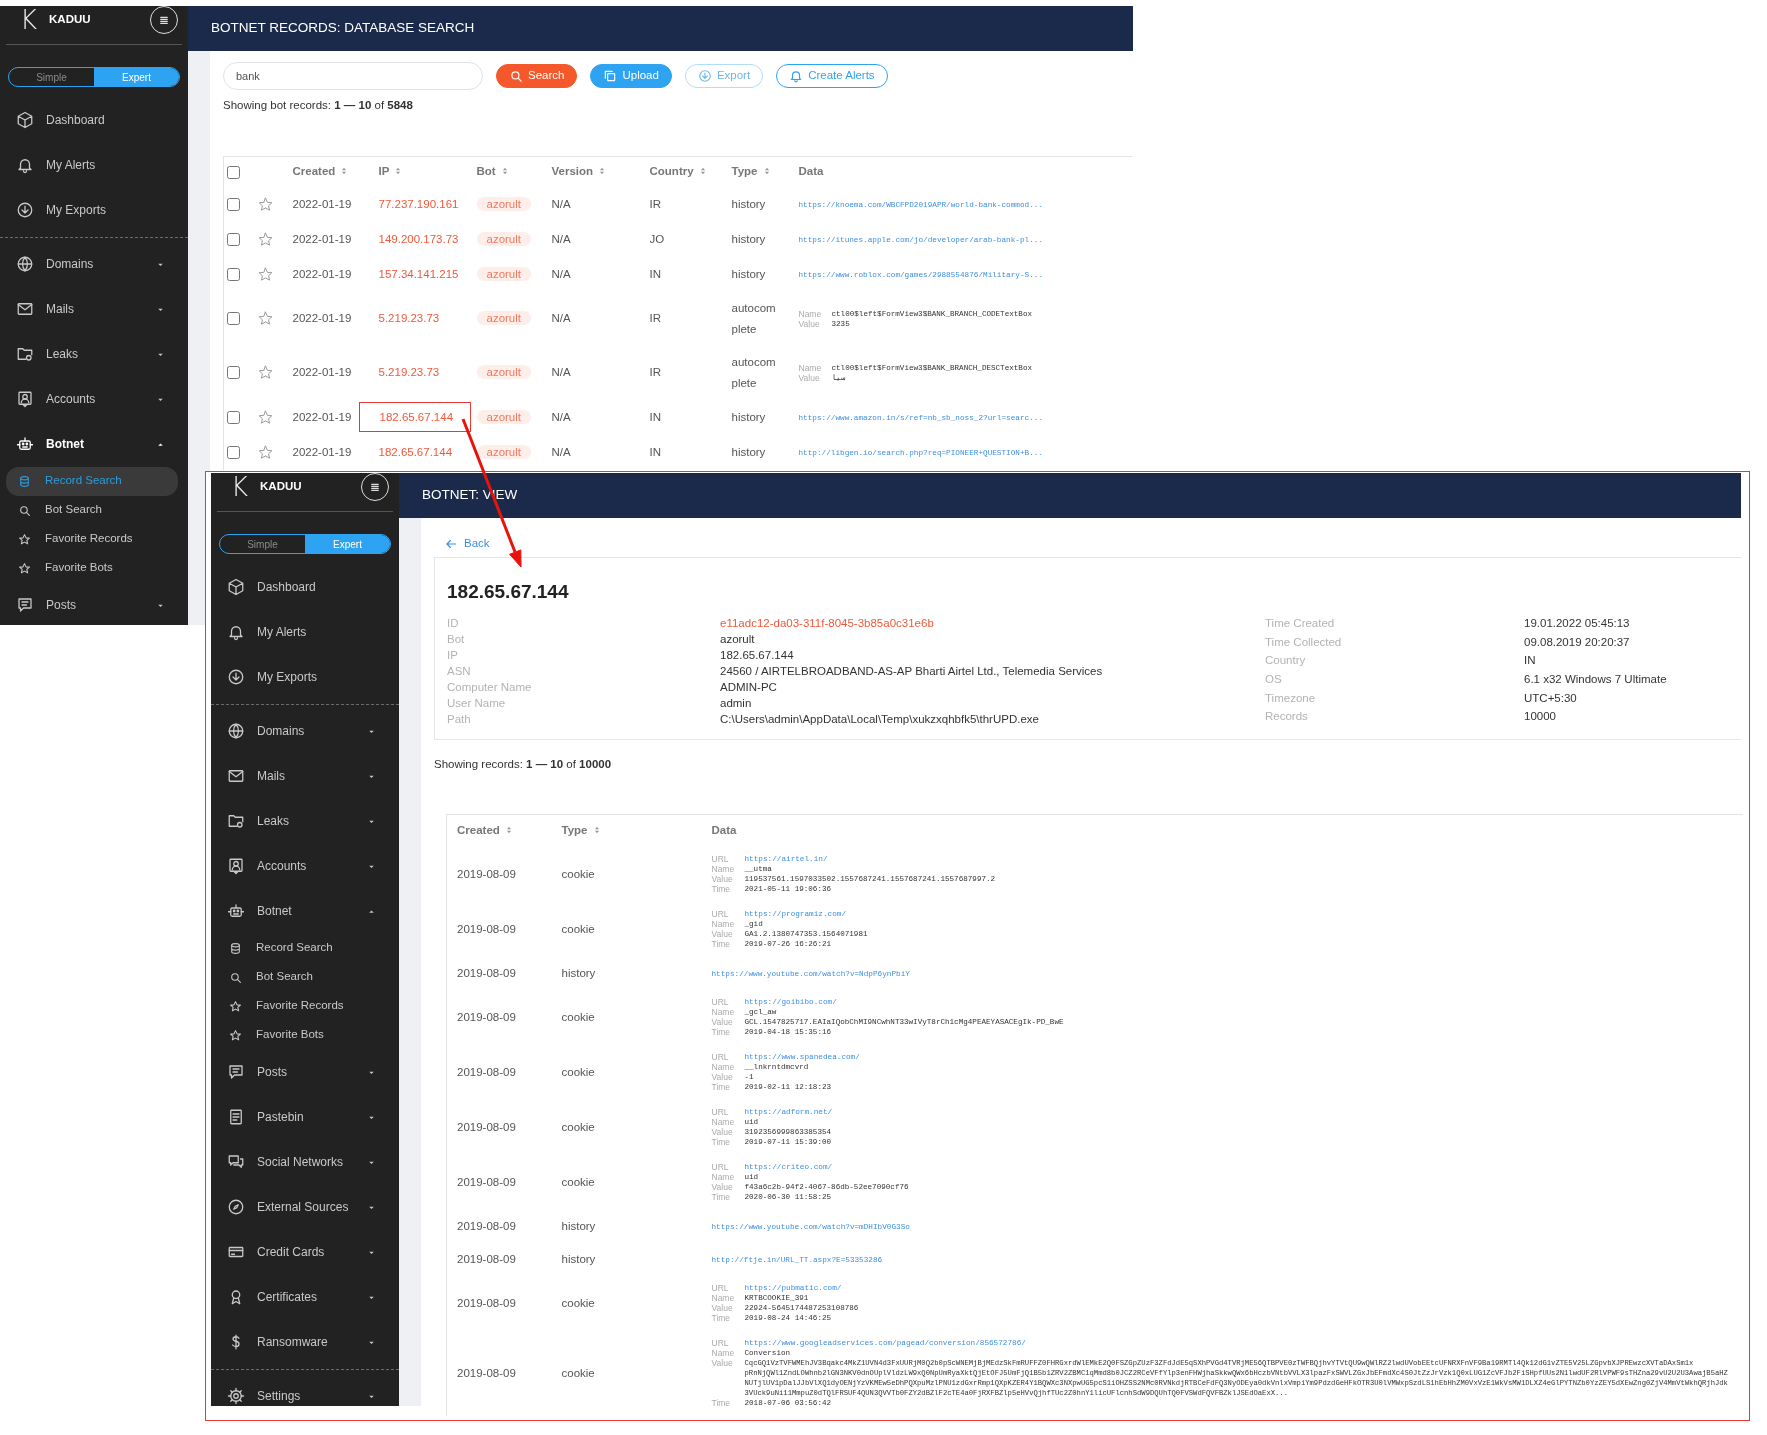 The image size is (1767, 1435). I want to click on sidebar-item: Social Networks, so click(305, 1162).